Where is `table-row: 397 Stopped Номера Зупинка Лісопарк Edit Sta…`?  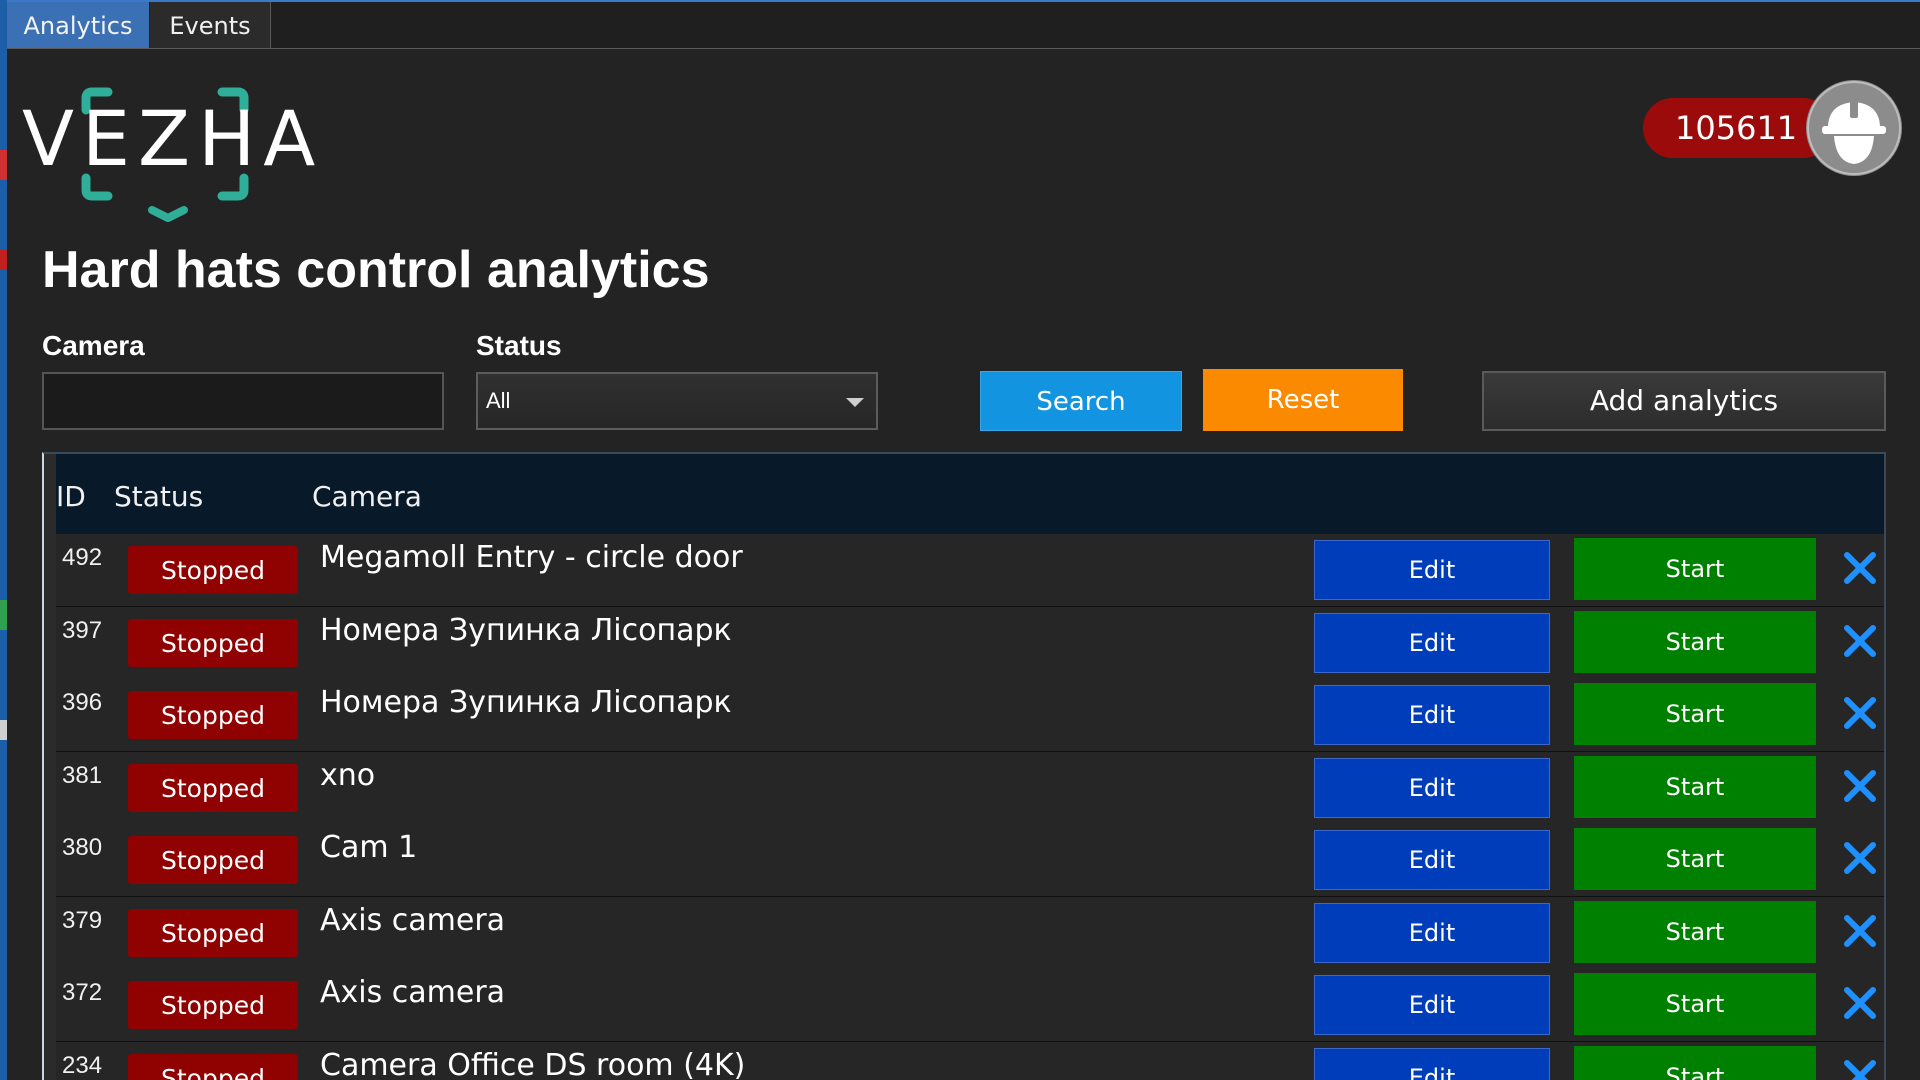 table-row: 397 Stopped Номера Зупинка Лісопарк Edit Sta… is located at coordinates (970, 643).